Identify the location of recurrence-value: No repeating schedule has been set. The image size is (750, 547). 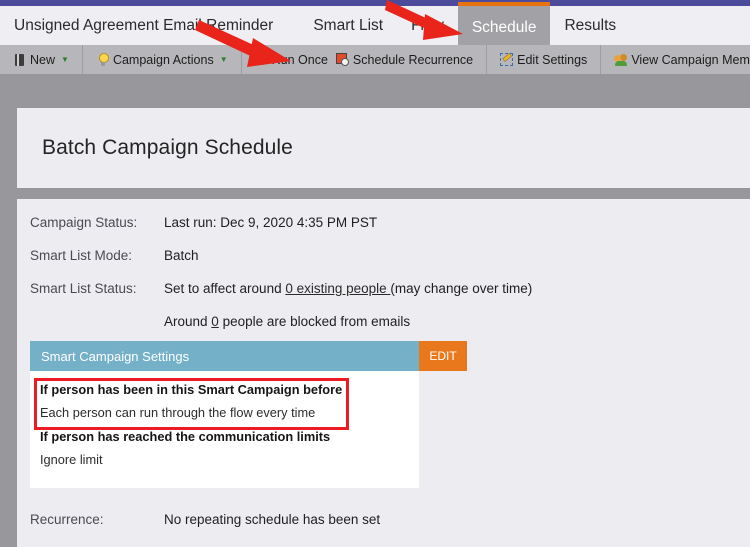
(272, 519).